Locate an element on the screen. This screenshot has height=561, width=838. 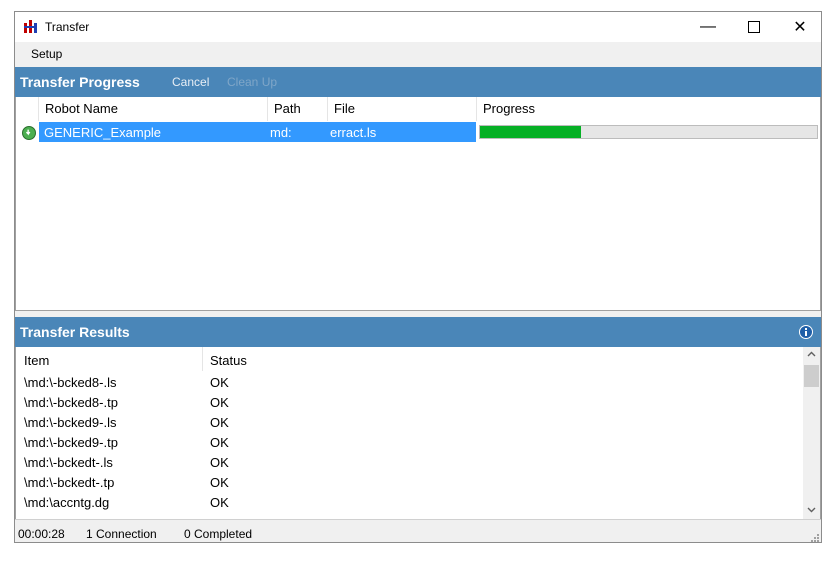
close-icon: ✕ is located at coordinates (800, 27).